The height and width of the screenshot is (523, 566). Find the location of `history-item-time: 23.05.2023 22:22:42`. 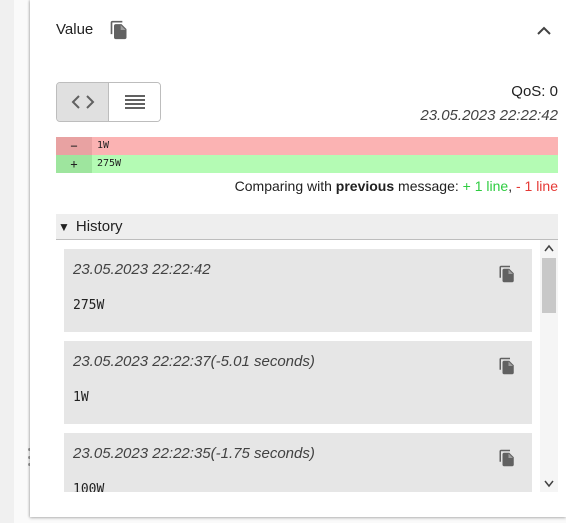

history-item-time: 23.05.2023 22:22:42 is located at coordinates (142, 269).